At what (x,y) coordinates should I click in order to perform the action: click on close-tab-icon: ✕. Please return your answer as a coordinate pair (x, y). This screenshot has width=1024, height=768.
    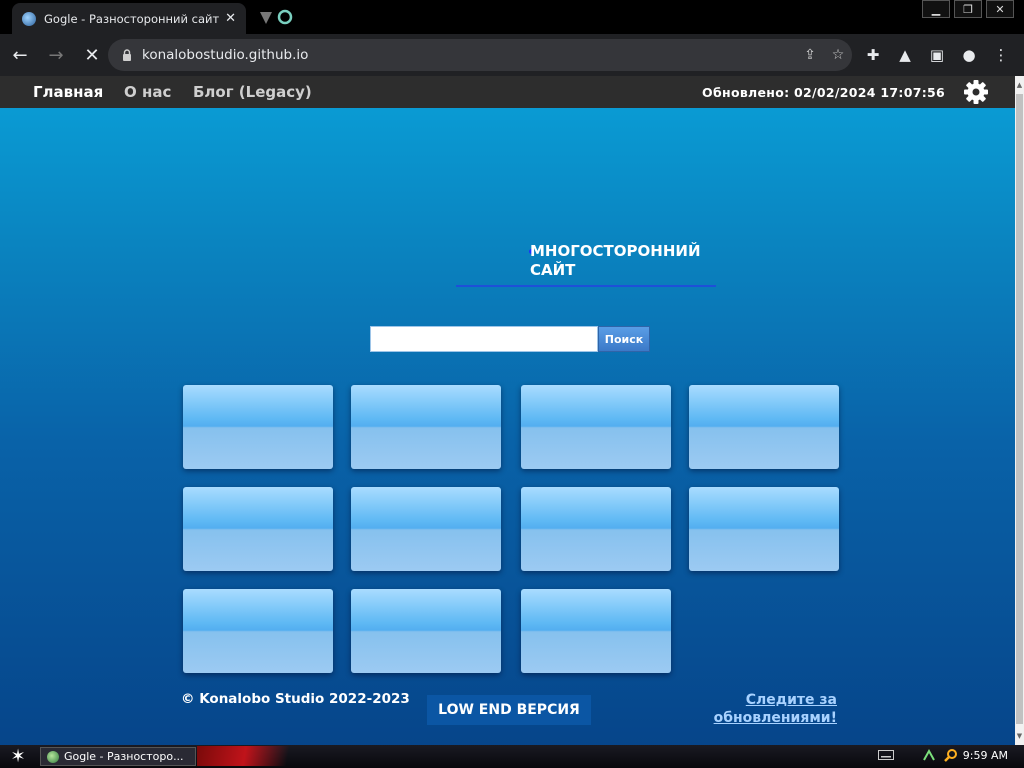
    Looking at the image, I should click on (230, 18).